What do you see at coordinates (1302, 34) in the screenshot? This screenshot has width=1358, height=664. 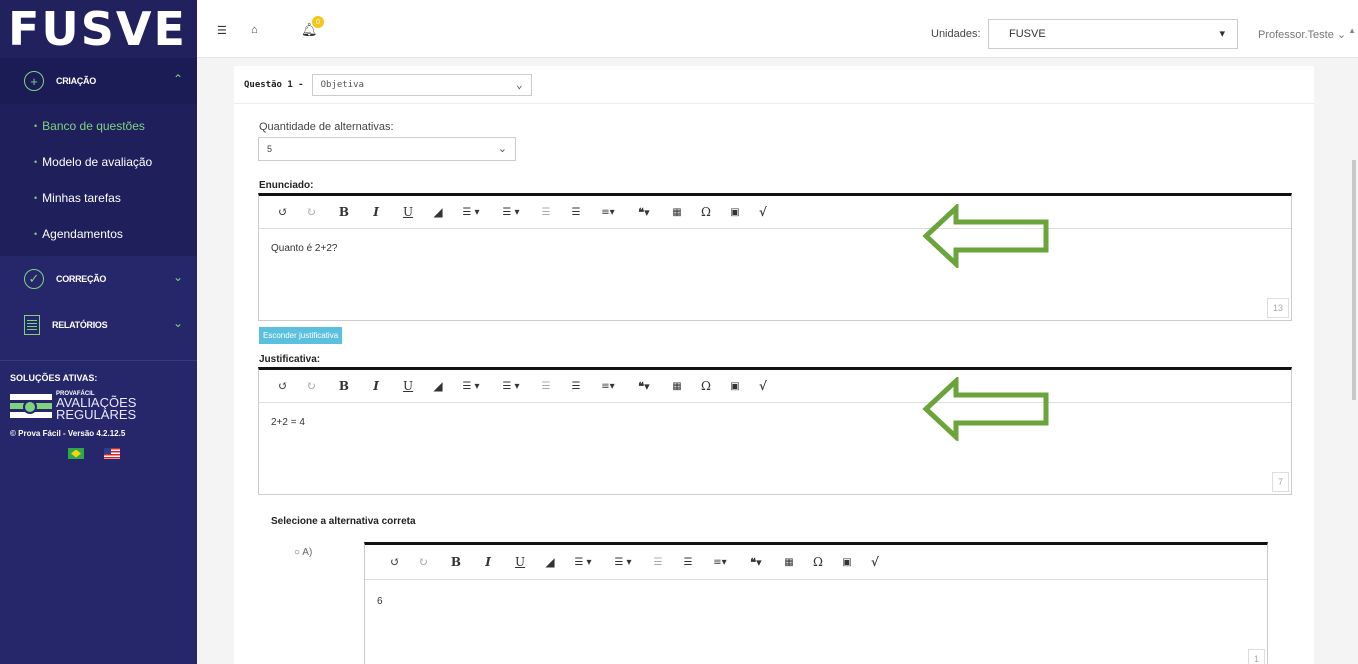 I see `user-menu: Professor.Teste ⌄` at bounding box center [1302, 34].